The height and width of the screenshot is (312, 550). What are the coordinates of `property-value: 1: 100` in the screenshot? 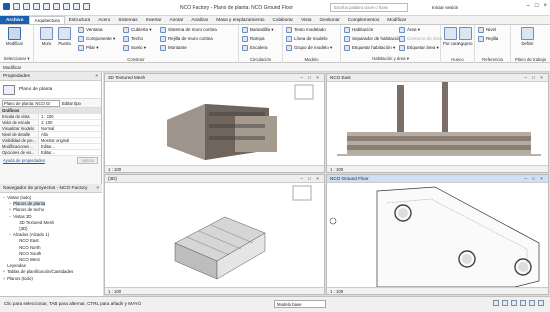 It's located at (69, 122).